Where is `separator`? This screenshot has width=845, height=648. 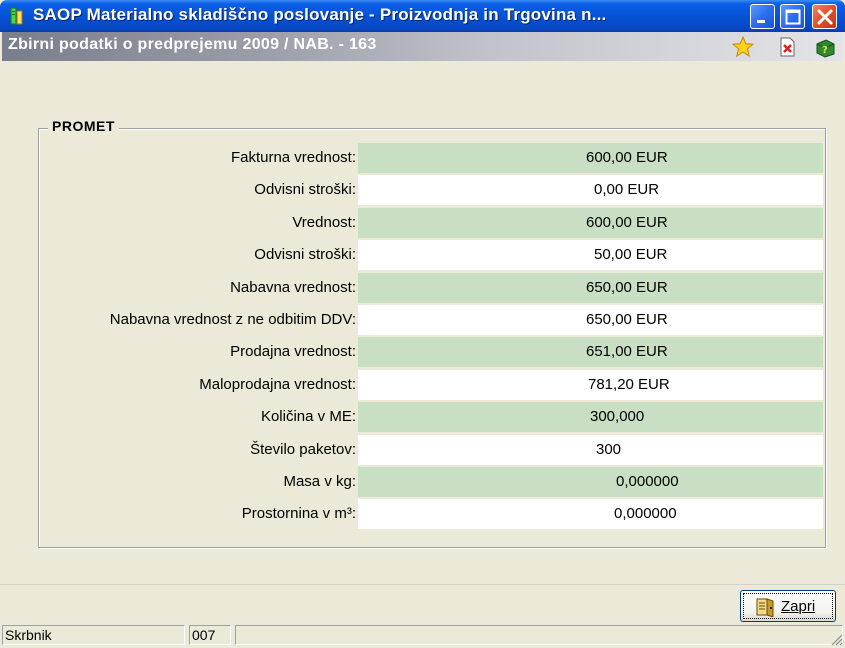
separator is located at coordinates (422, 584).